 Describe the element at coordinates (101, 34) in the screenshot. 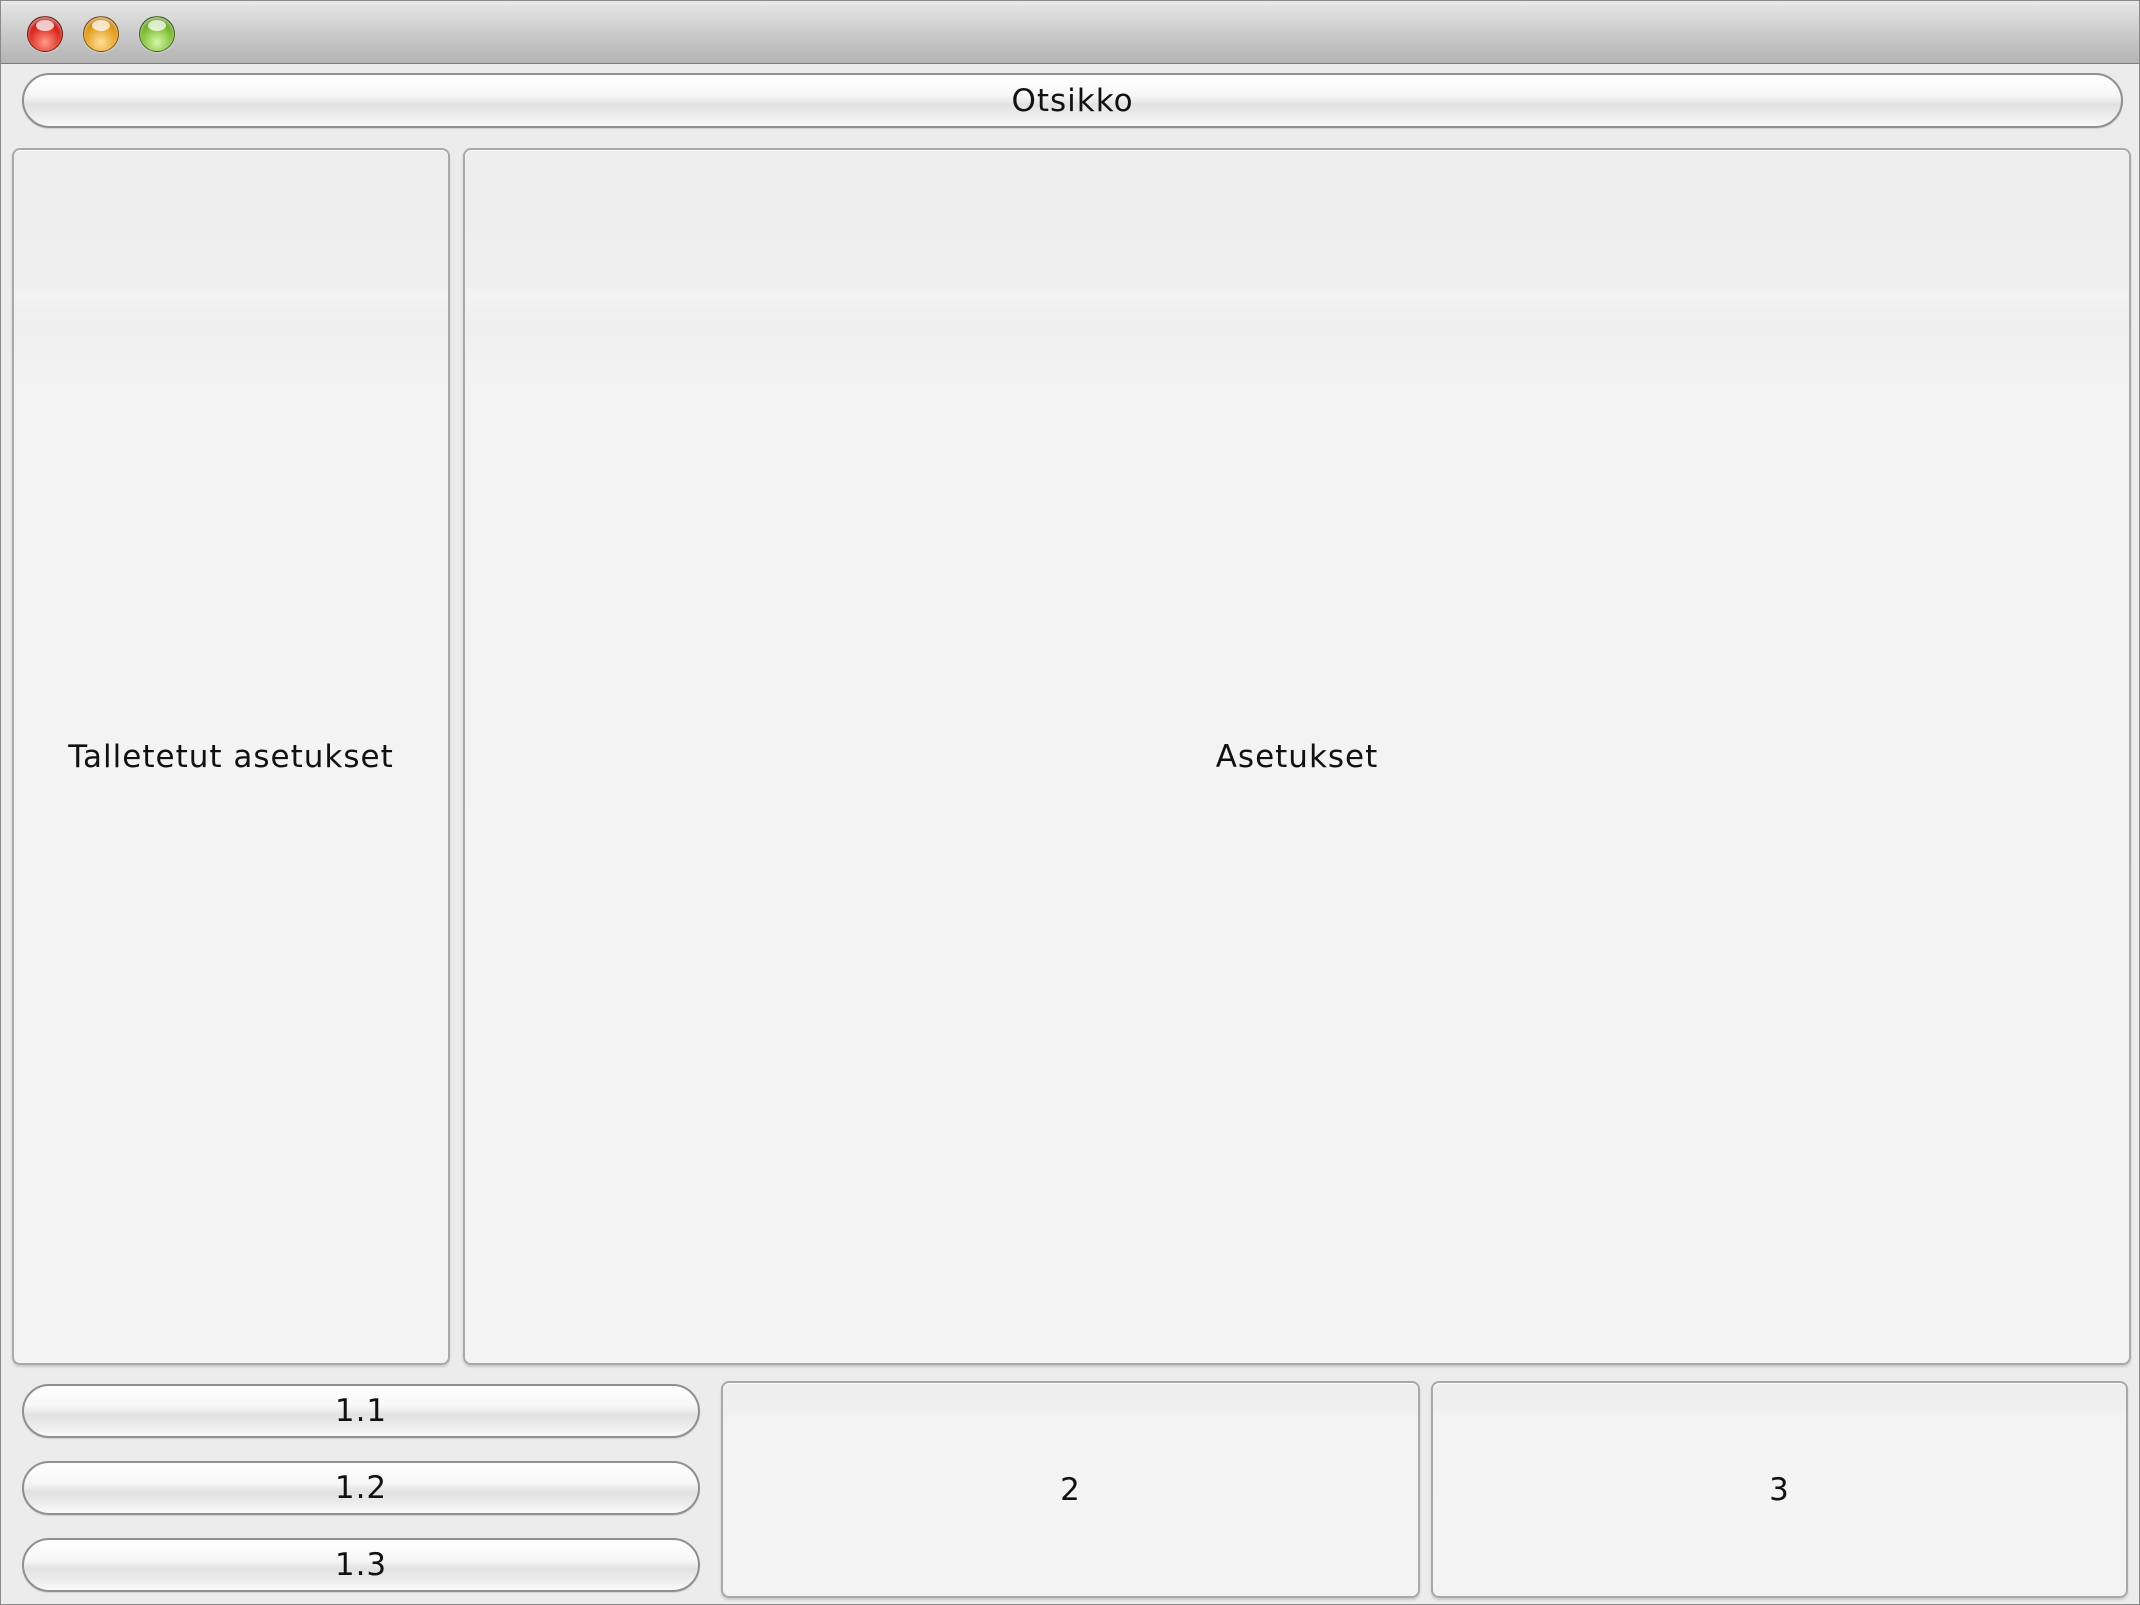

I see `minimize-window-icon` at that location.